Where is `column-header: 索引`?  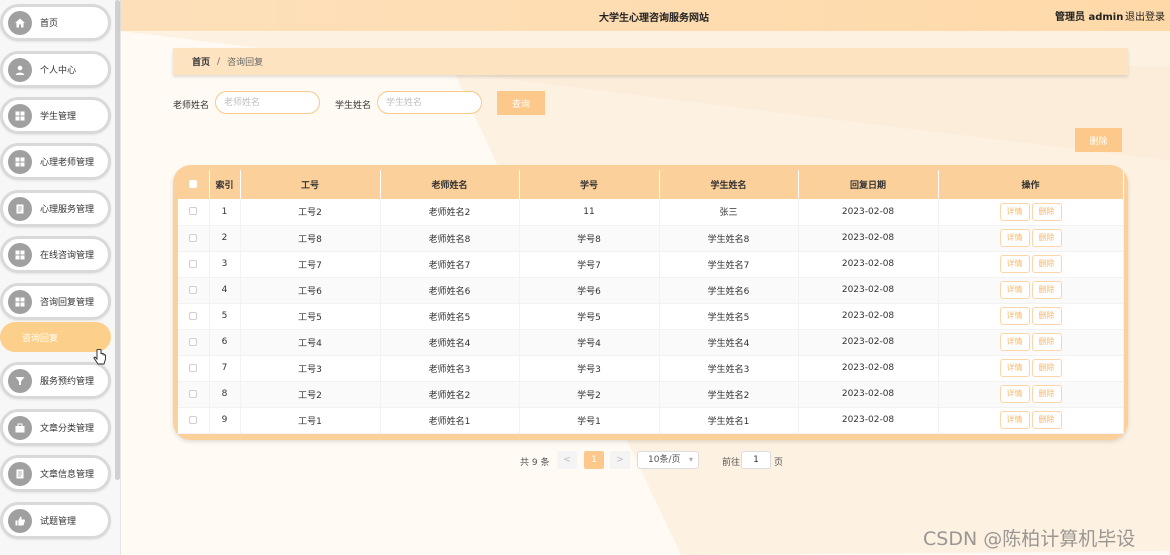
column-header: 索引 is located at coordinates (225, 184).